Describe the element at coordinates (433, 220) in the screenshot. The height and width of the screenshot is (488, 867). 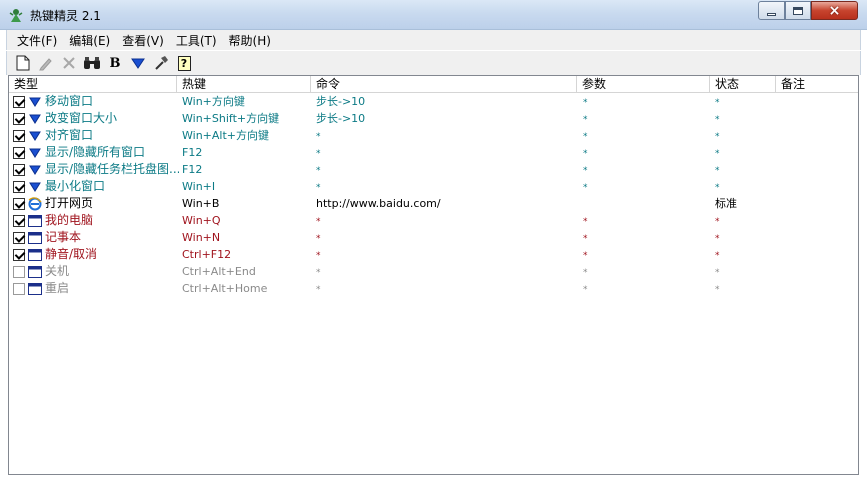
I see `table-row-8: 我的电脑 Win+Q * * *` at that location.